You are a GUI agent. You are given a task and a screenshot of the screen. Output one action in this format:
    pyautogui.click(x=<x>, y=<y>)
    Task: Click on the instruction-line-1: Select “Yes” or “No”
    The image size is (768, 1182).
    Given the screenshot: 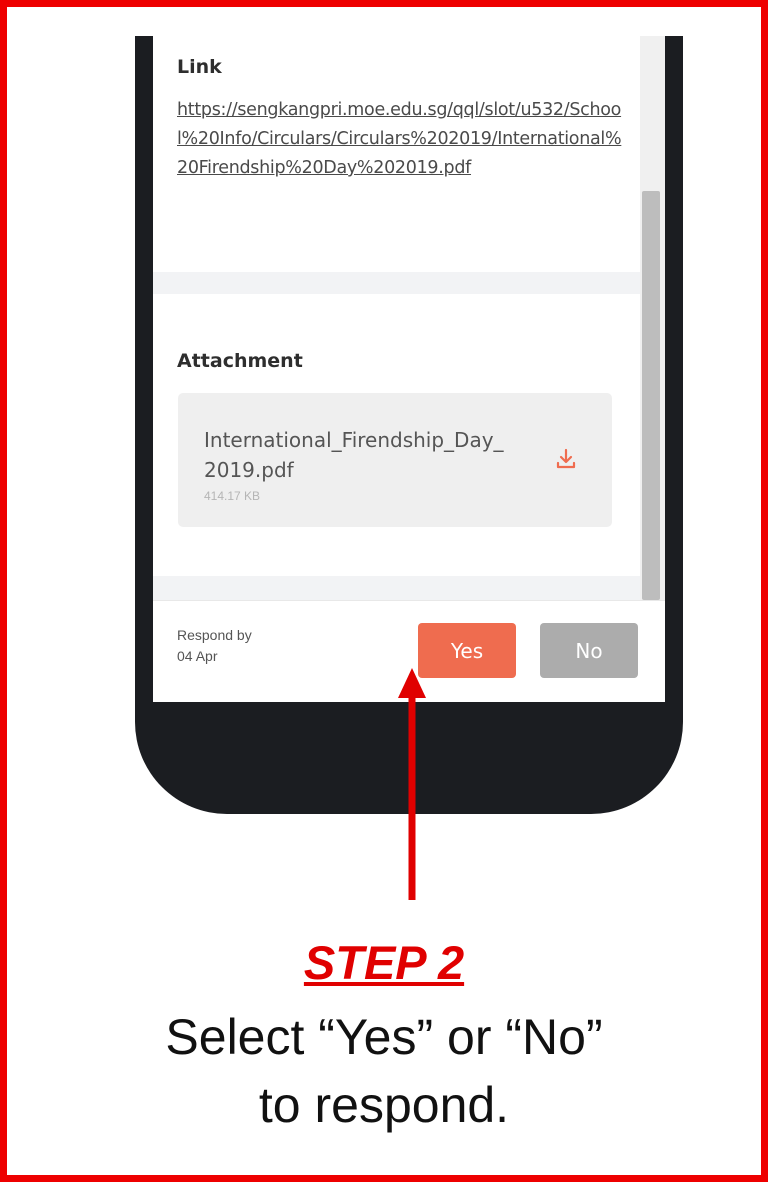 What is the action you would take?
    pyautogui.click(x=384, y=1037)
    